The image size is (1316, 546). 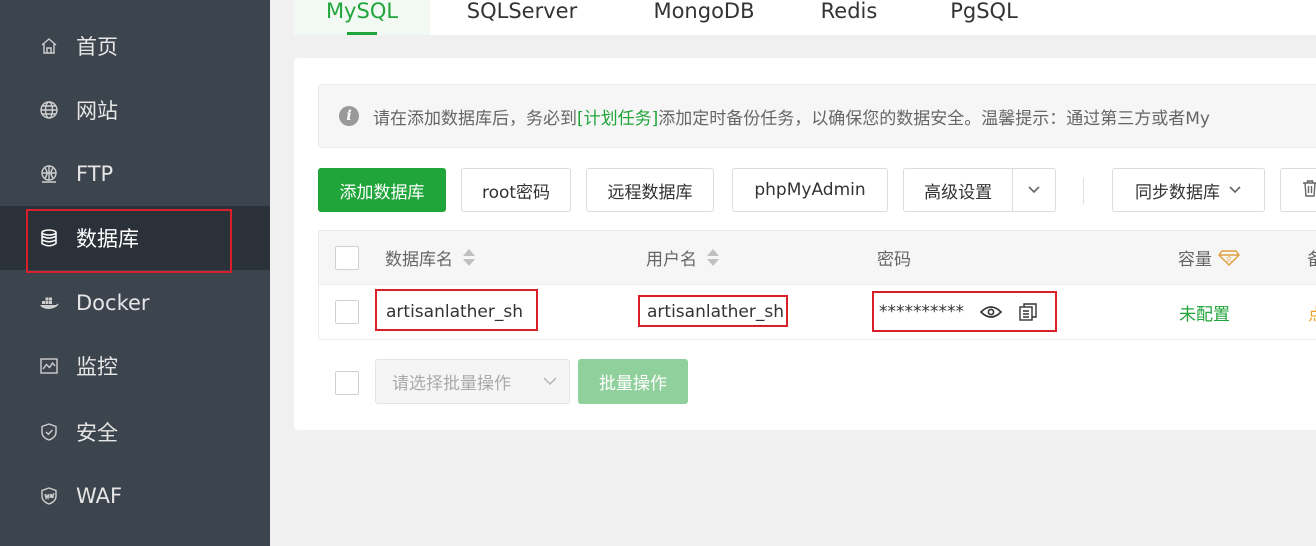 I want to click on sidebar-item-monitor: 监控, so click(x=135, y=366).